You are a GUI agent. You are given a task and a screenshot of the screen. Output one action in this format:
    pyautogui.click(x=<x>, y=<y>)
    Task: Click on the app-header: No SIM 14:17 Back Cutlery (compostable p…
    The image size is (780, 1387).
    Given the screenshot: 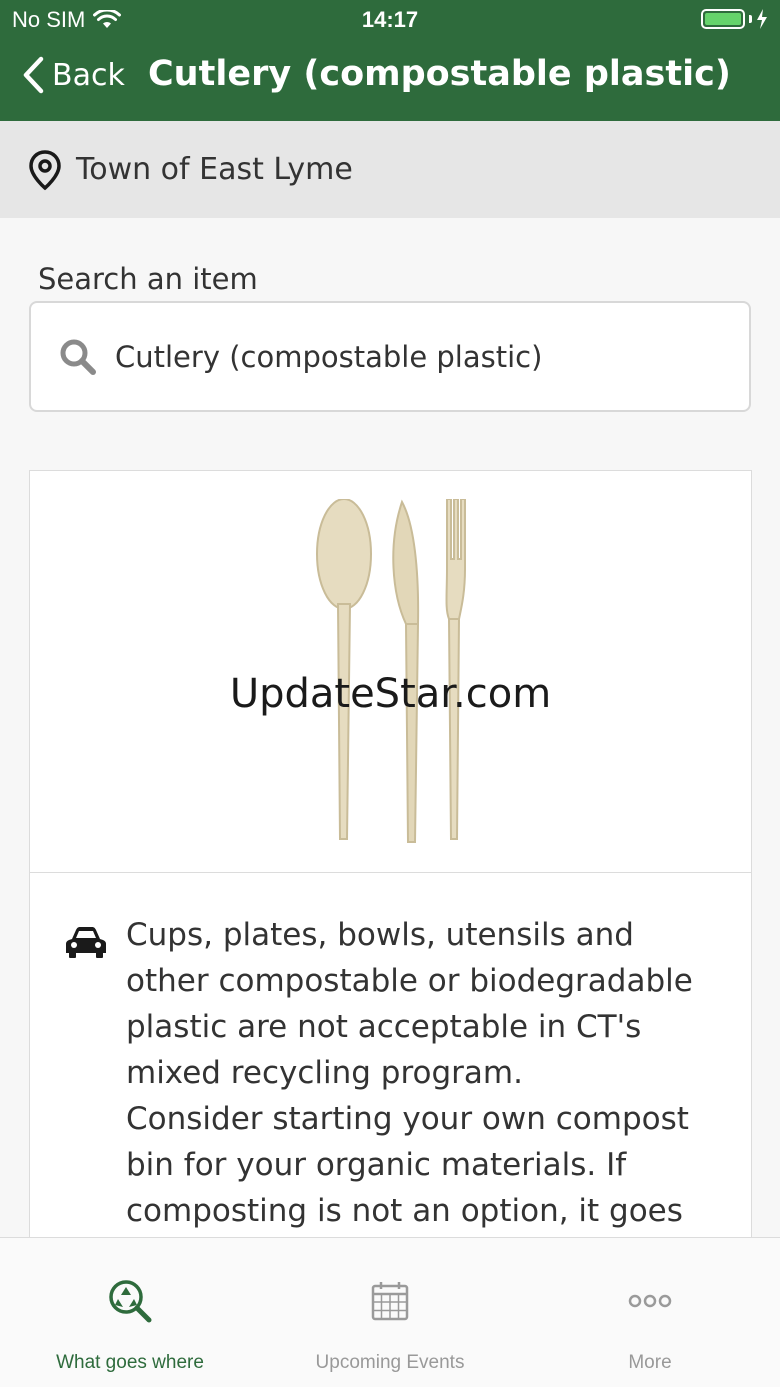 What is the action you would take?
    pyautogui.click(x=390, y=60)
    